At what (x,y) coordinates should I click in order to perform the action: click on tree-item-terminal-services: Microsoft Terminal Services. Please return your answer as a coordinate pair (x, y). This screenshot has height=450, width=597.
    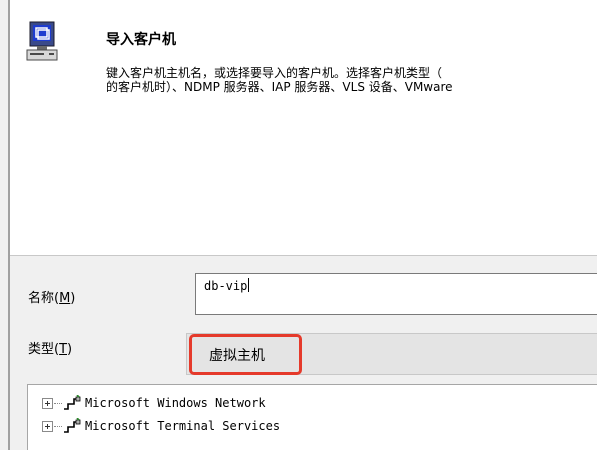
    Looking at the image, I should click on (161, 426).